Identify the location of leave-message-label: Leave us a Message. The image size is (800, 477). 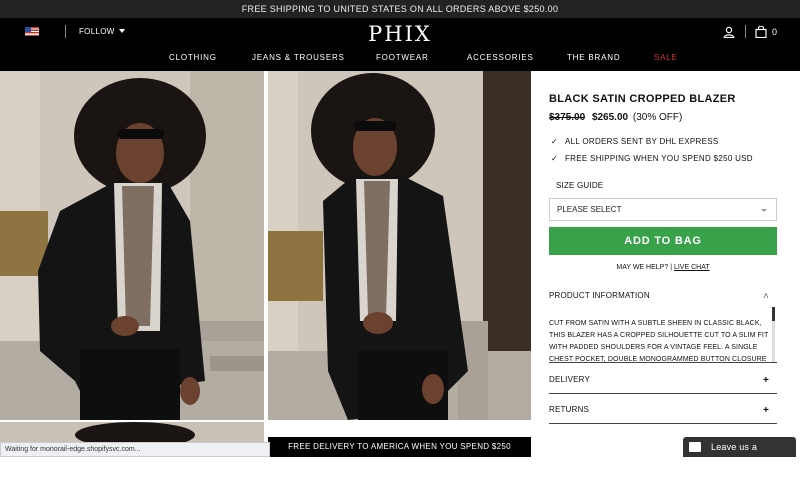
(734, 457).